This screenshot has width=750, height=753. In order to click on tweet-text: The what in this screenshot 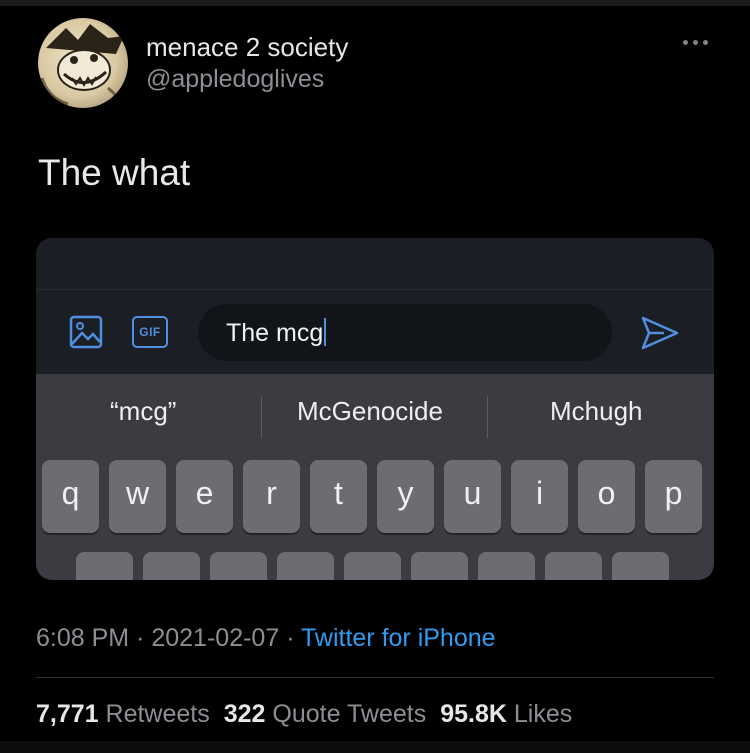, I will do `click(114, 172)`.